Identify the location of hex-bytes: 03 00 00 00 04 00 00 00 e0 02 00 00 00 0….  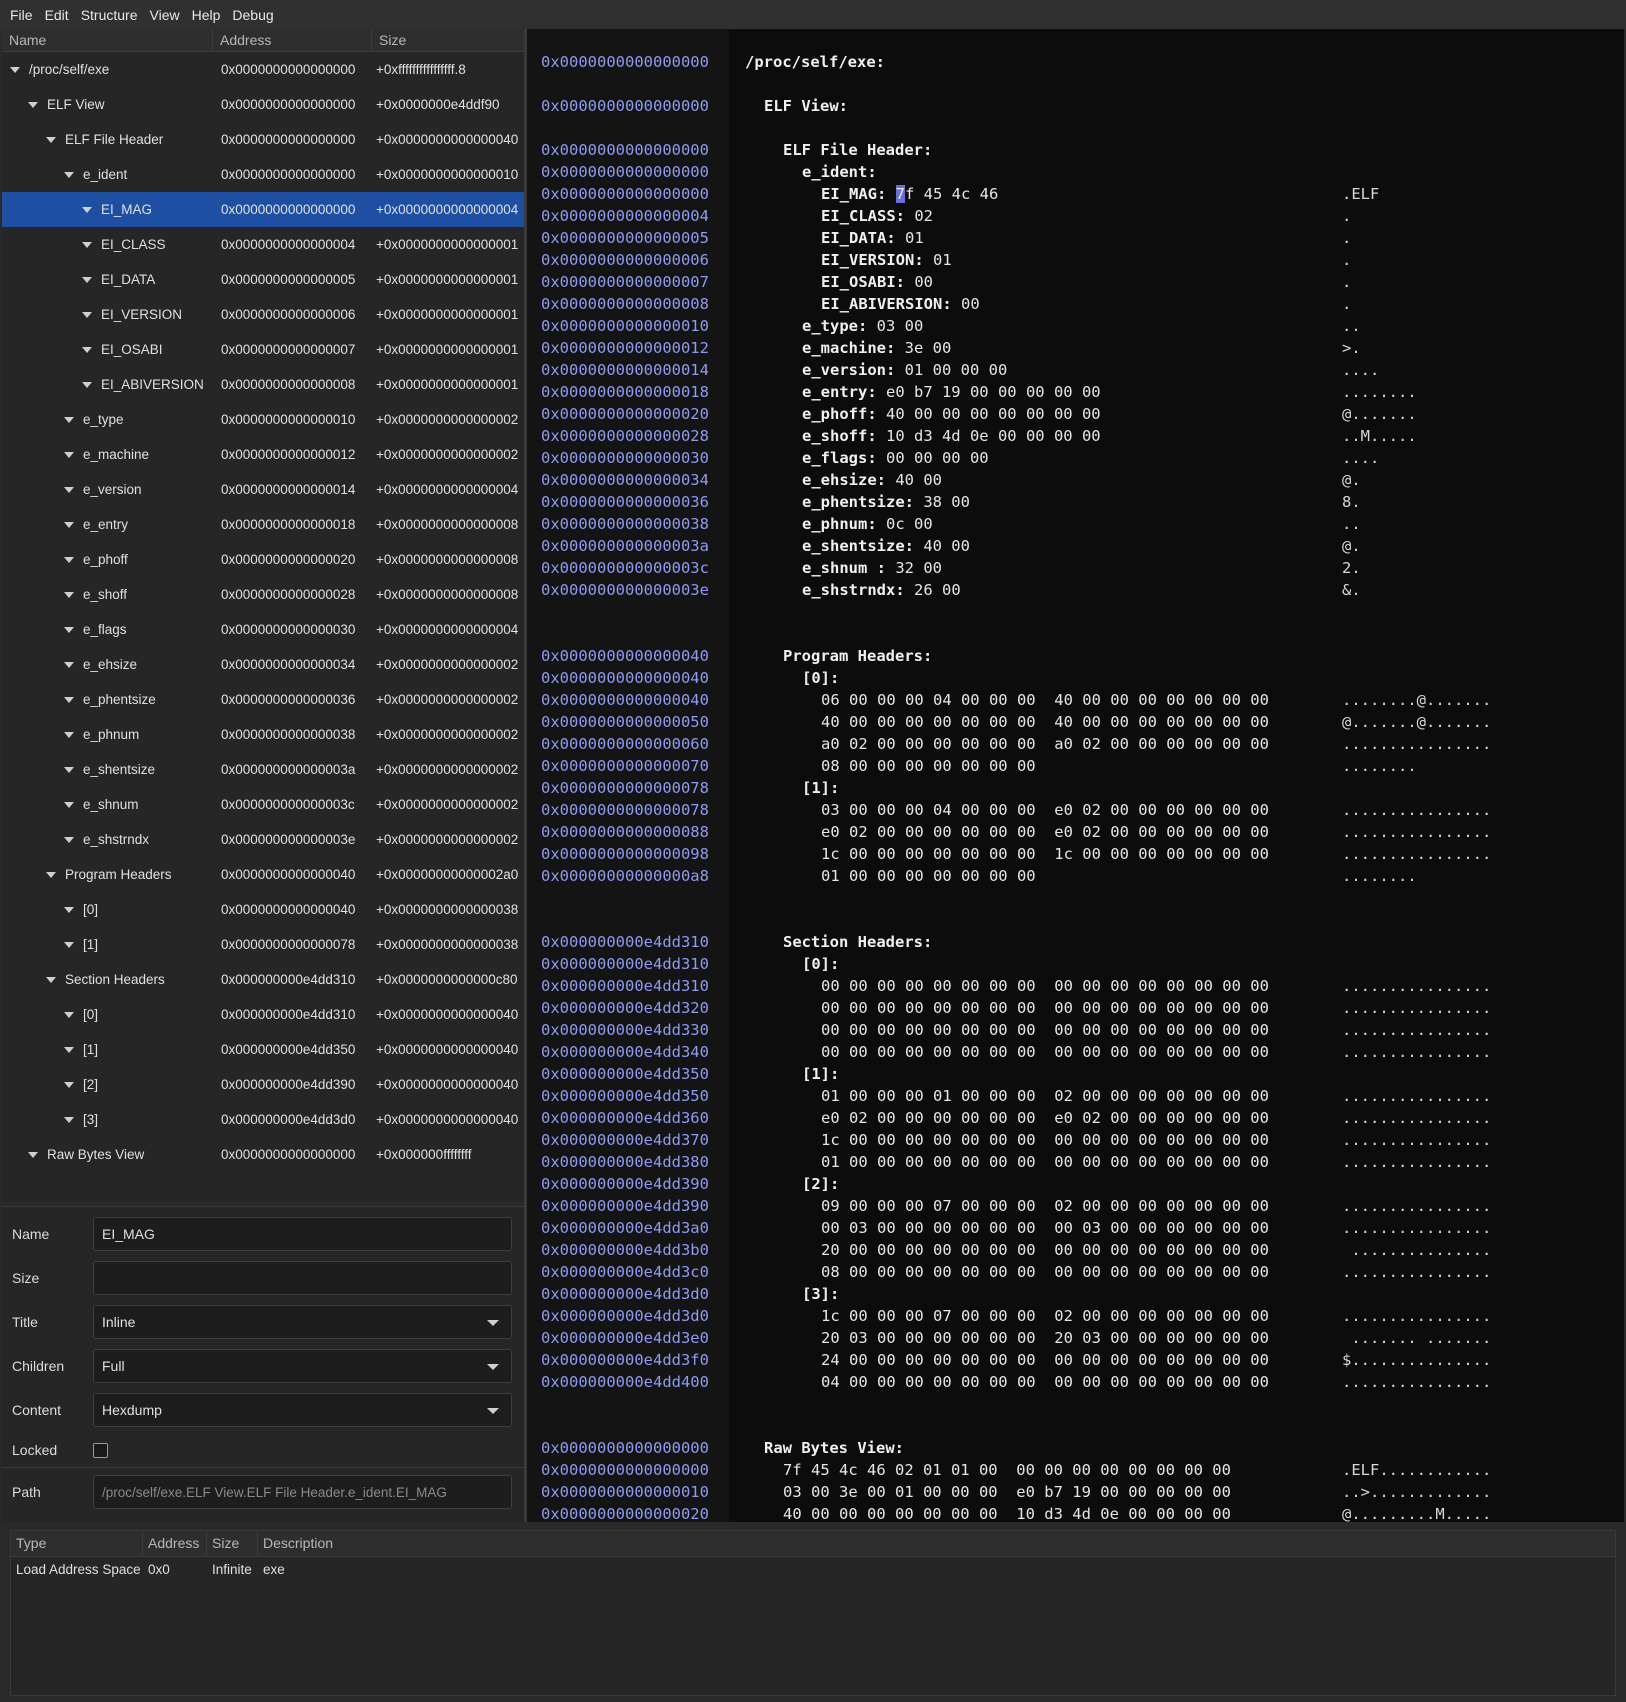
(1045, 810).